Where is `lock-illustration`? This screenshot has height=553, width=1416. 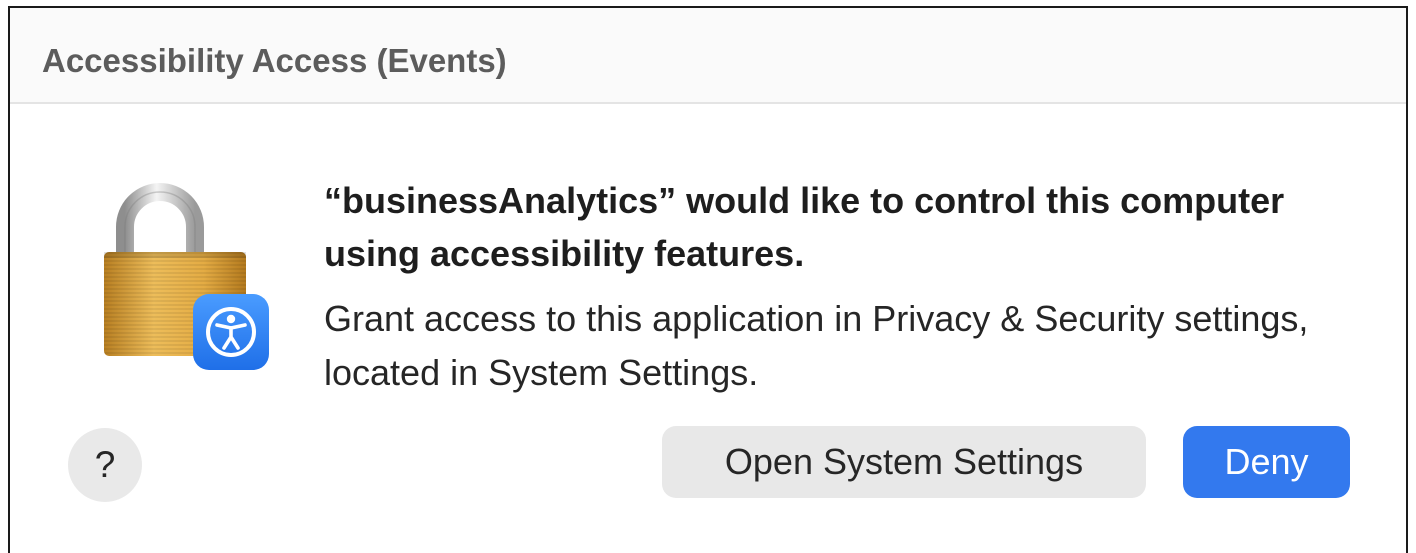 lock-illustration is located at coordinates (186, 276).